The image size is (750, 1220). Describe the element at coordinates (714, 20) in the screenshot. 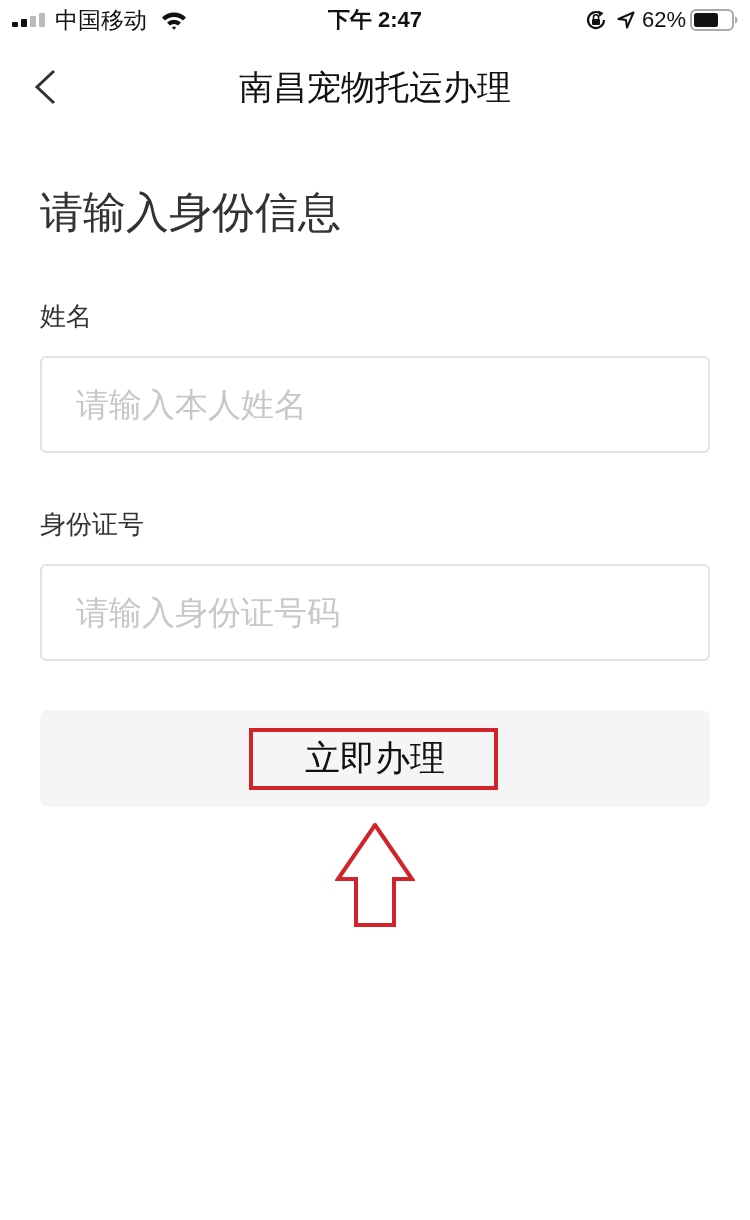

I see `battery-icon` at that location.